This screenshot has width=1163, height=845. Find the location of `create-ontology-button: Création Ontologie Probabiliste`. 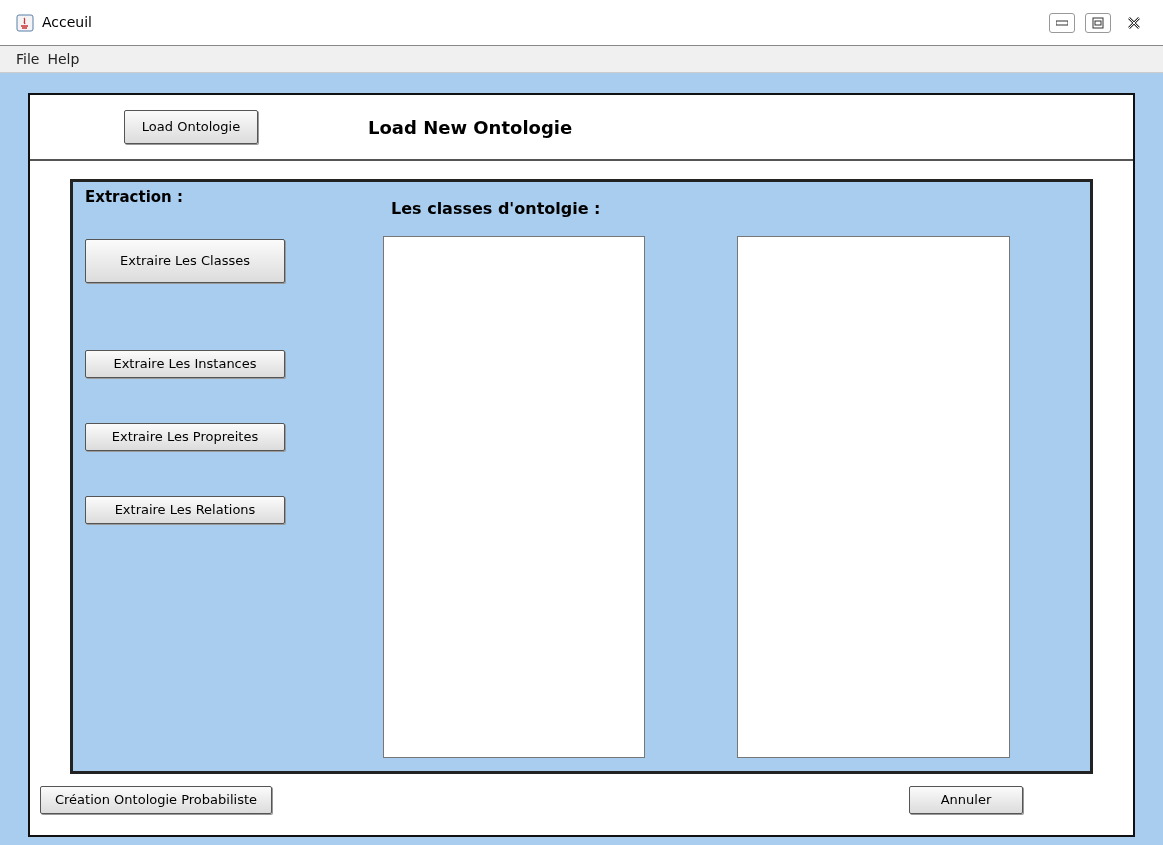

create-ontology-button: Création Ontologie Probabiliste is located at coordinates (156, 800).